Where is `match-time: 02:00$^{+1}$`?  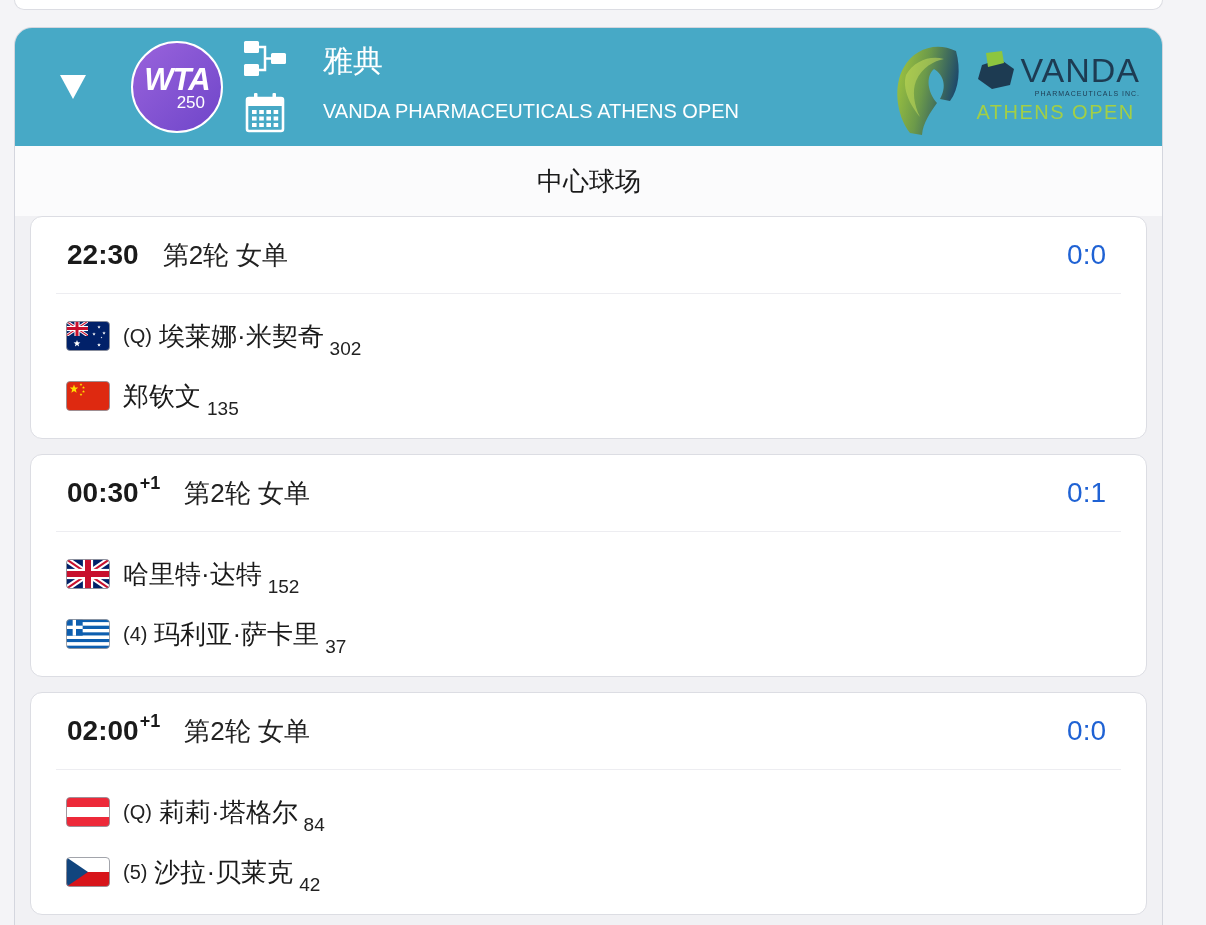 match-time: 02:00$^{+1}$ is located at coordinates (114, 731).